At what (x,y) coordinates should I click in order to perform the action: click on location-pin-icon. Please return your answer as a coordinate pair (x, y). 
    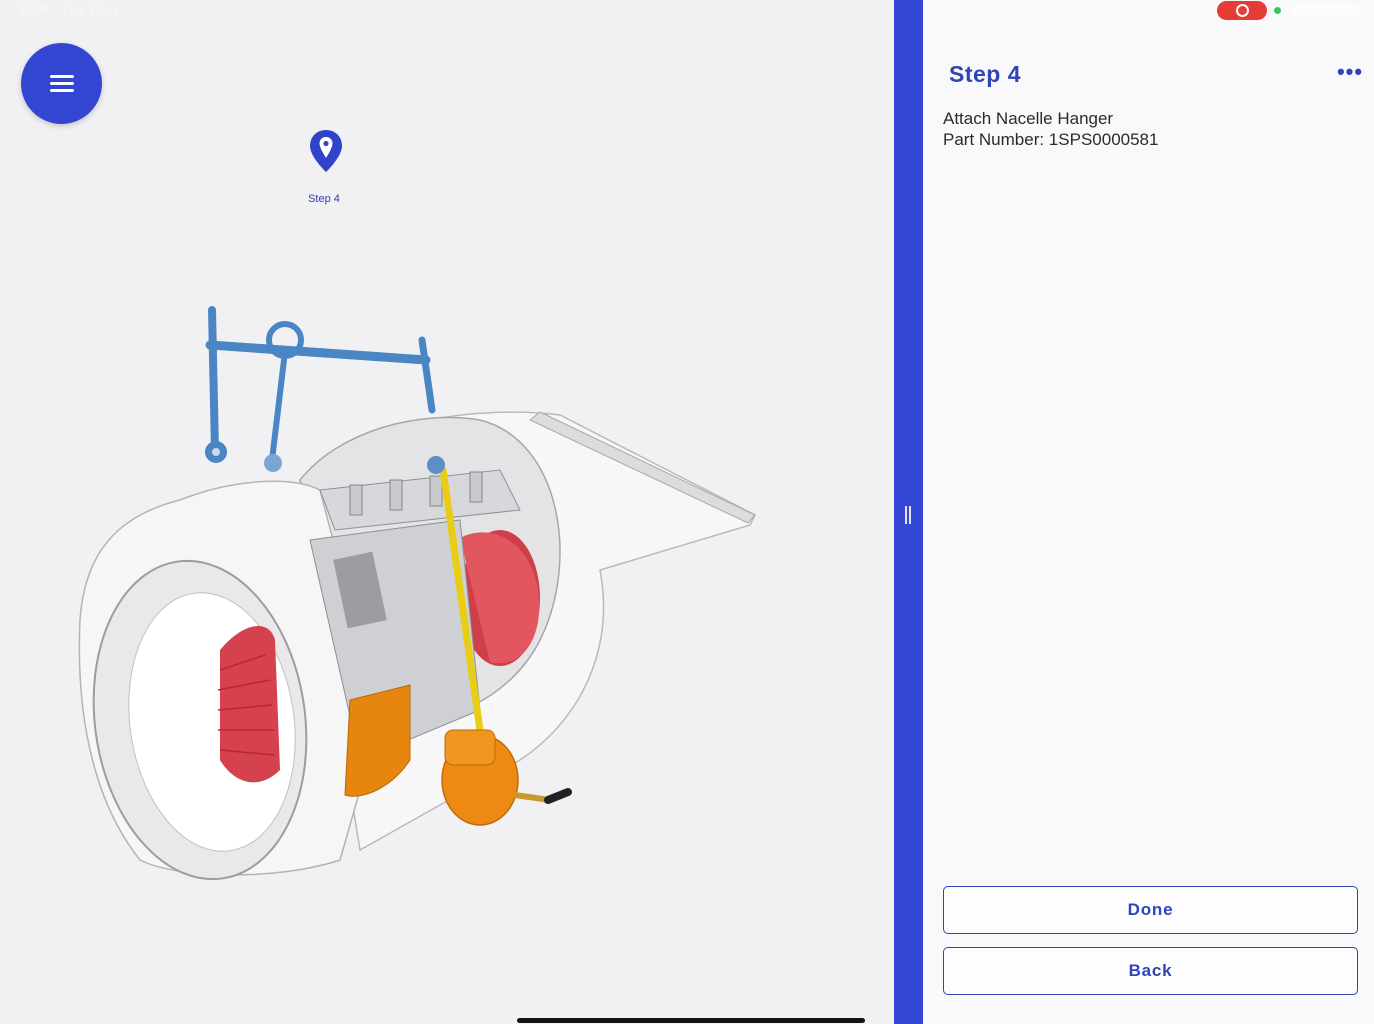
    Looking at the image, I should click on (326, 151).